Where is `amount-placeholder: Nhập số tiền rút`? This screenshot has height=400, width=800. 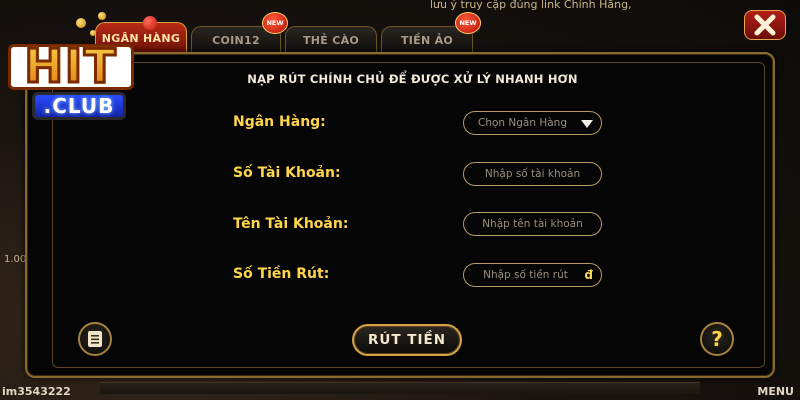 amount-placeholder: Nhập số tiền rút is located at coordinates (525, 275).